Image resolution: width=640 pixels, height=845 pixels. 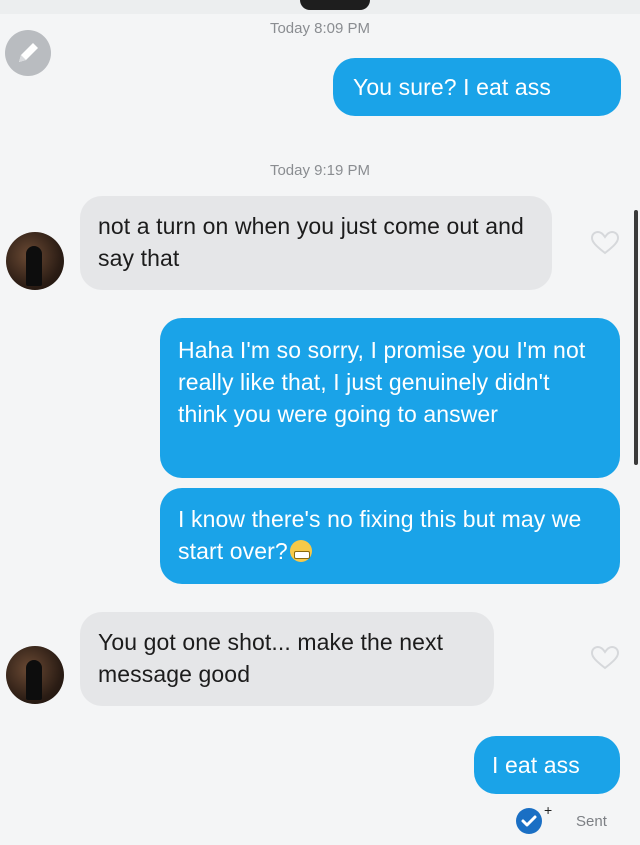 I want to click on timestamp: Today 8:09 PM, so click(x=320, y=28).